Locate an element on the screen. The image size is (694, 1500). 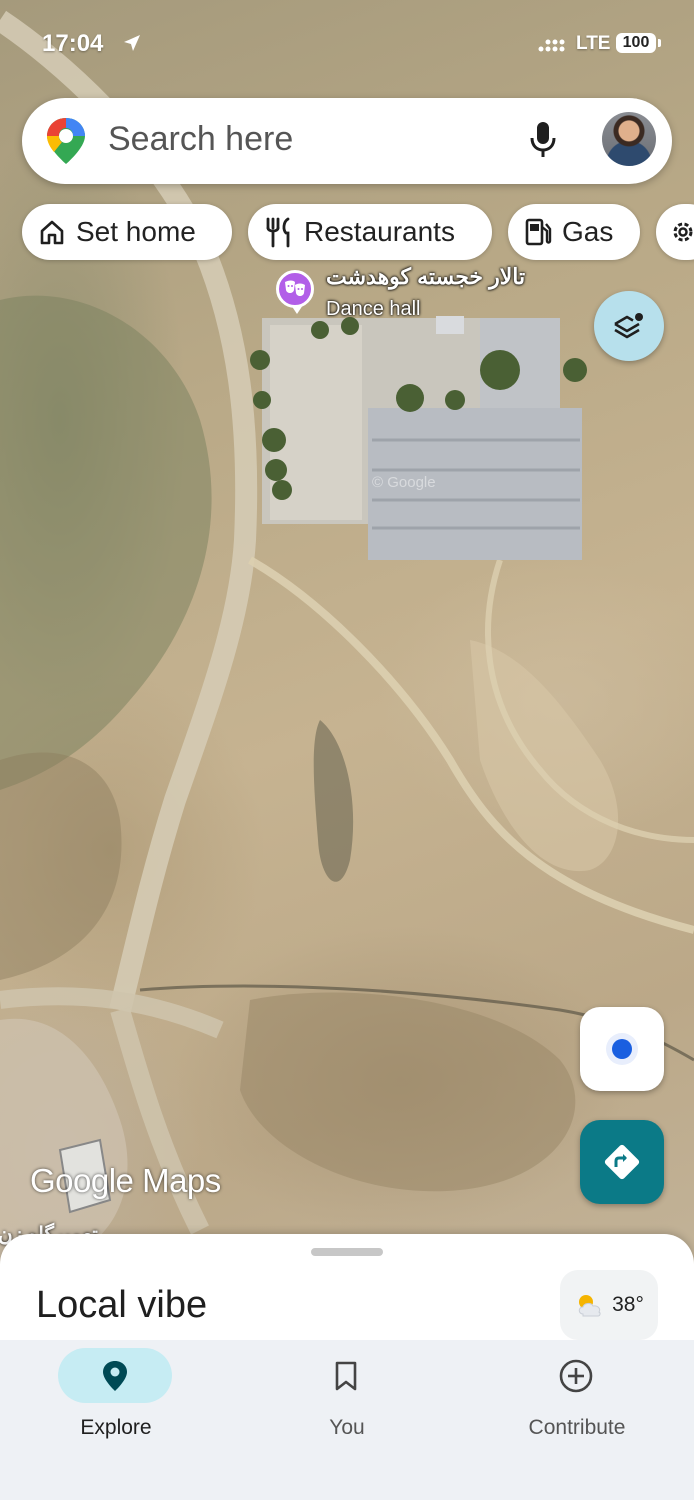
chip-label: Gas is located at coordinates (588, 231).